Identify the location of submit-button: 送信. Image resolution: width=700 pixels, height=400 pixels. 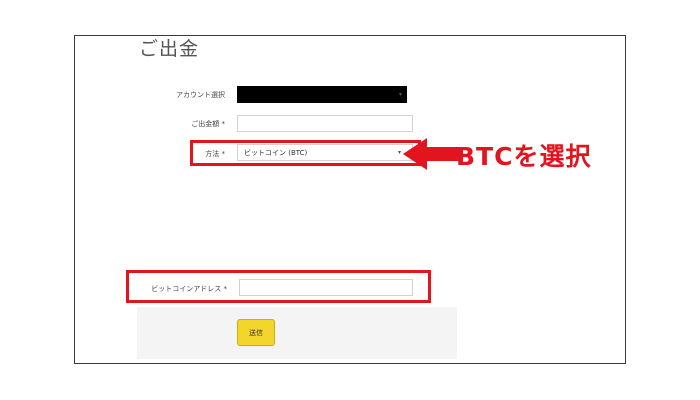
(256, 332).